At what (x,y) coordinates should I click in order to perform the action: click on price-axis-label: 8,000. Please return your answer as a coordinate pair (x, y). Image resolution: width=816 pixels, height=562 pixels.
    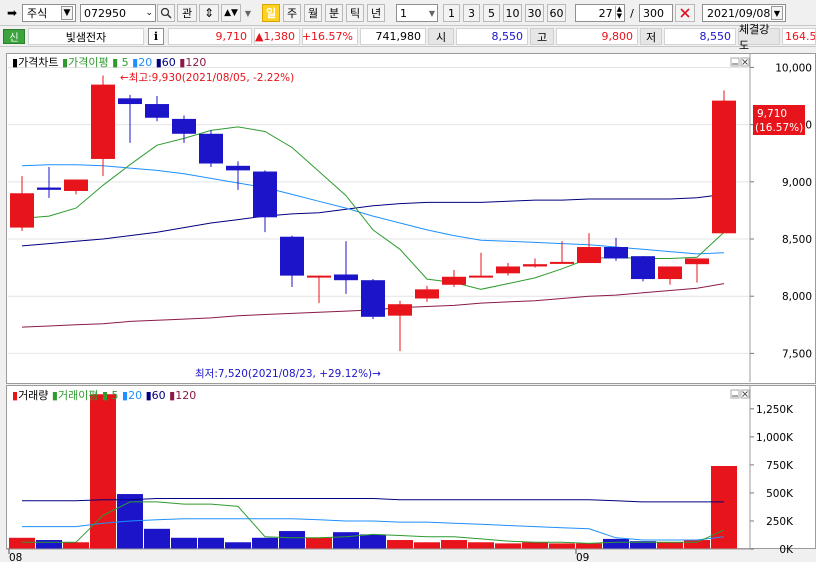
    Looking at the image, I should click on (797, 297).